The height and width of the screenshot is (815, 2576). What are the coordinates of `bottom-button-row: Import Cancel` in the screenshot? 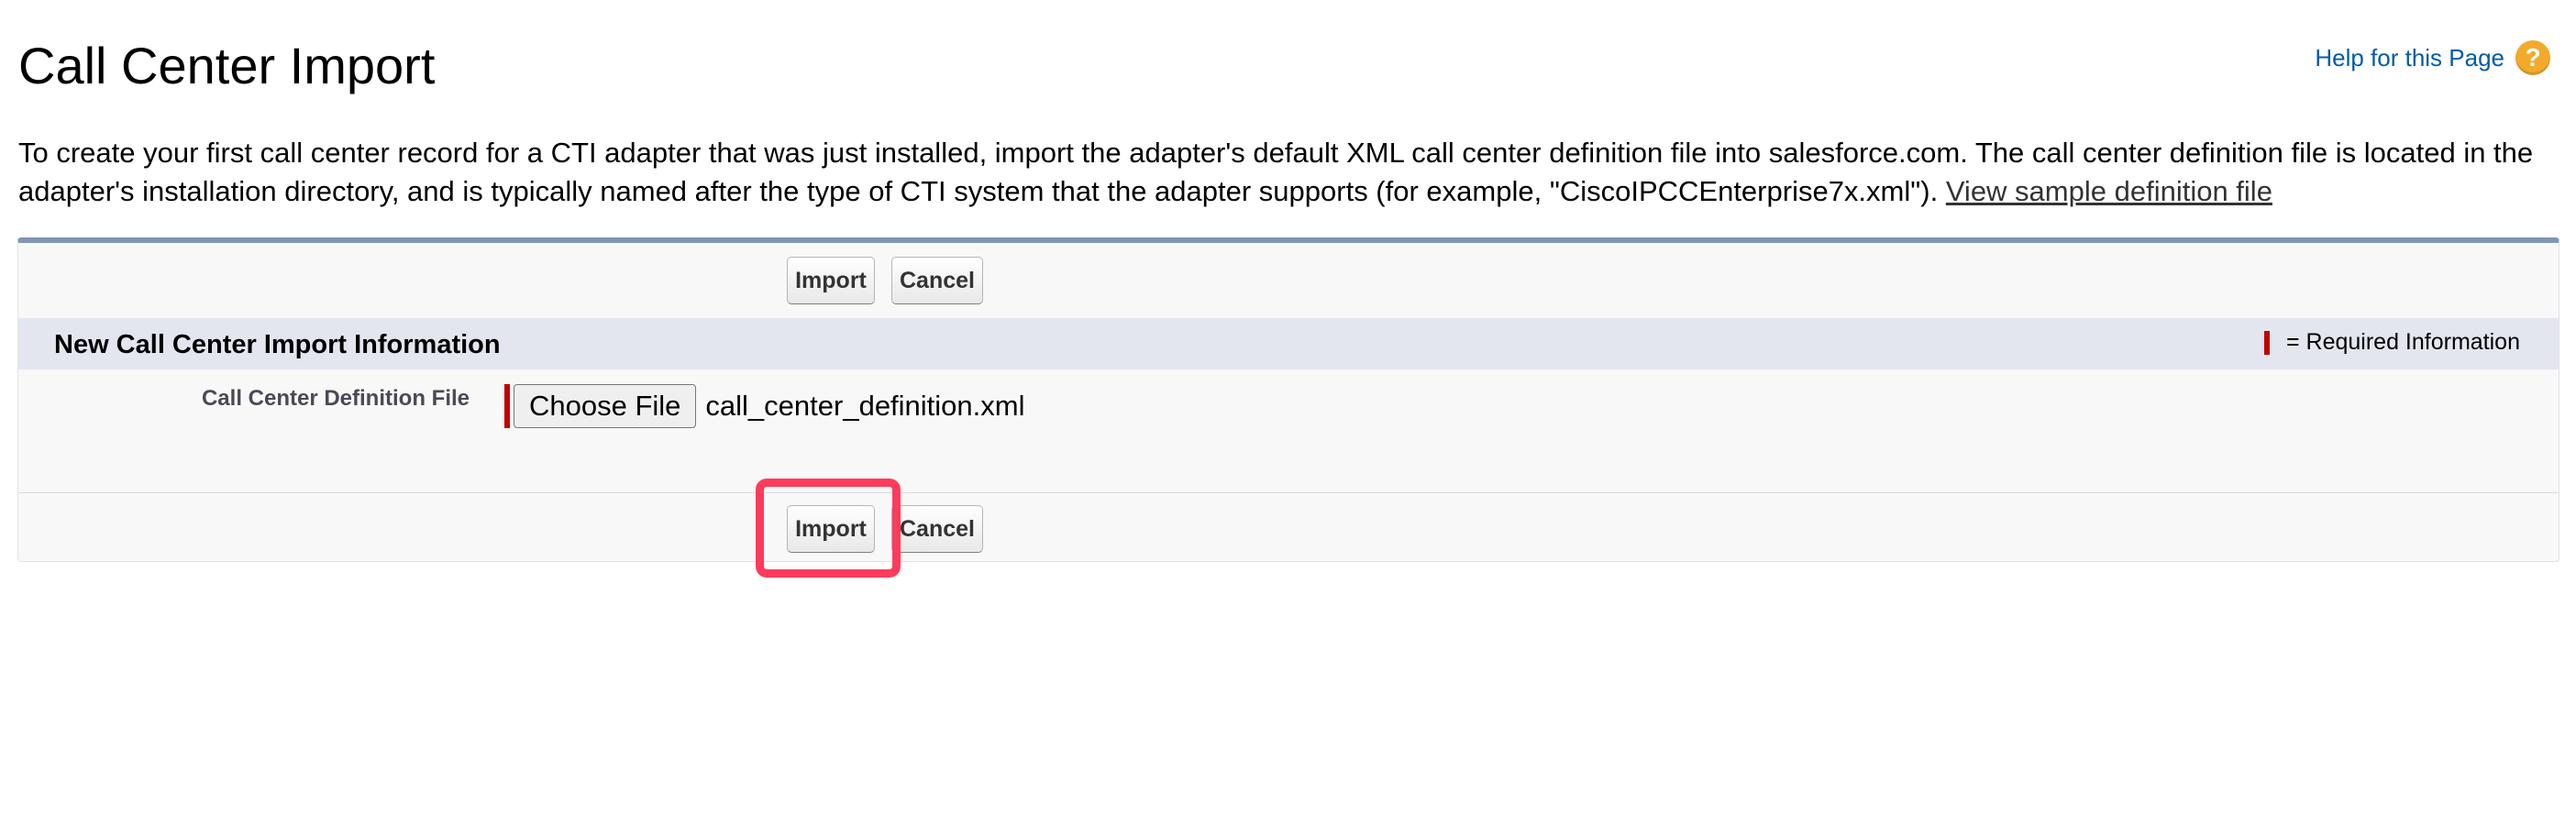 It's located at (1288, 527).